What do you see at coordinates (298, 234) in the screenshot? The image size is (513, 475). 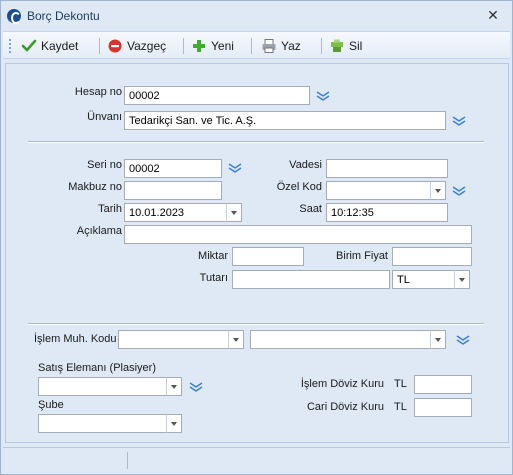 I see `aciklama-input` at bounding box center [298, 234].